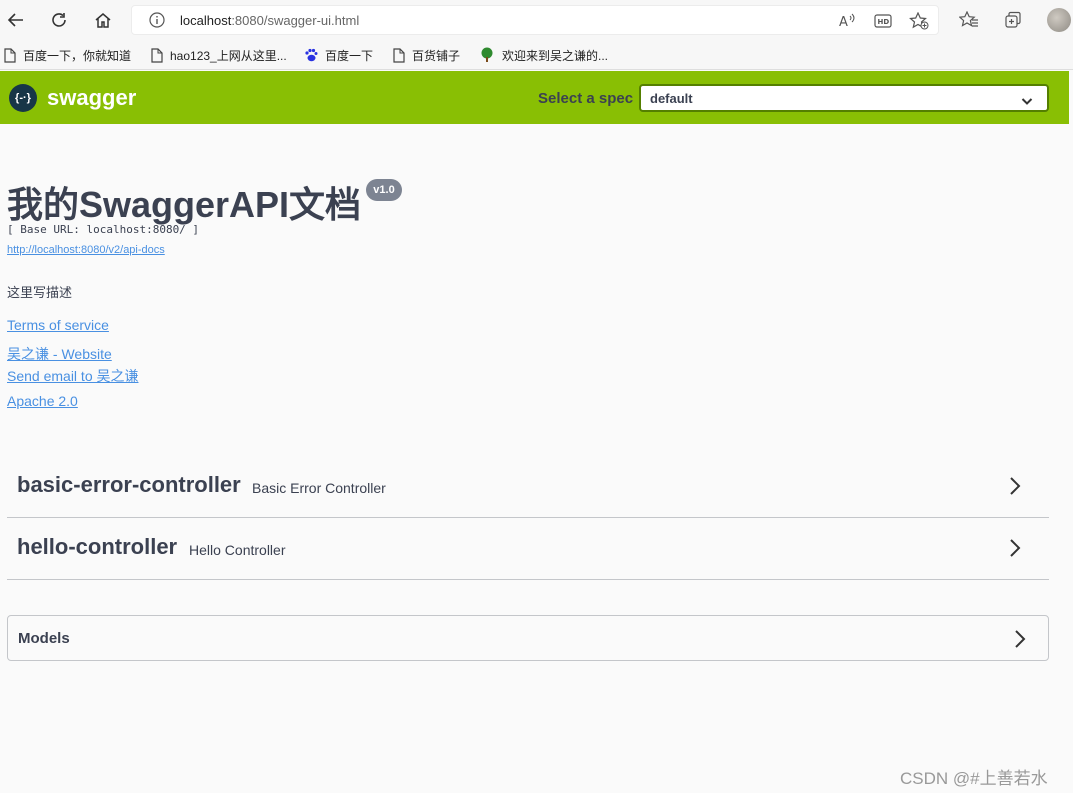 The height and width of the screenshot is (793, 1073). I want to click on bookmark-store: 百货铺子, so click(426, 55).